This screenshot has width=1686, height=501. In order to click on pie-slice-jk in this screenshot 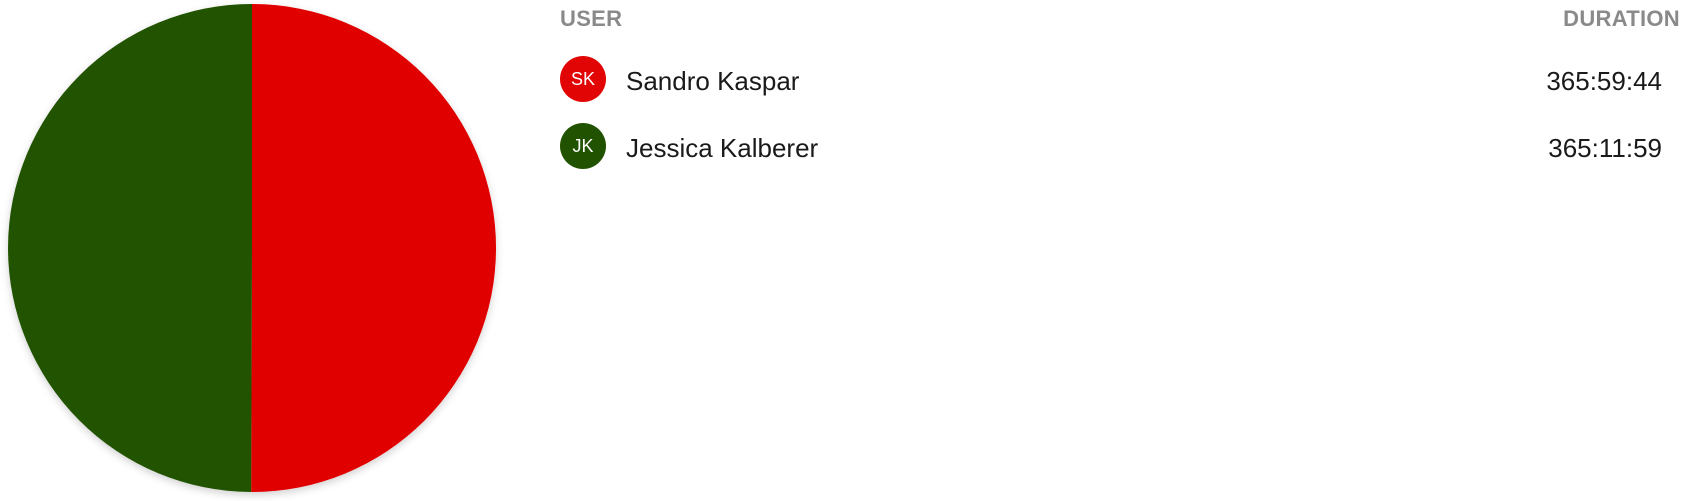, I will do `click(130, 248)`.